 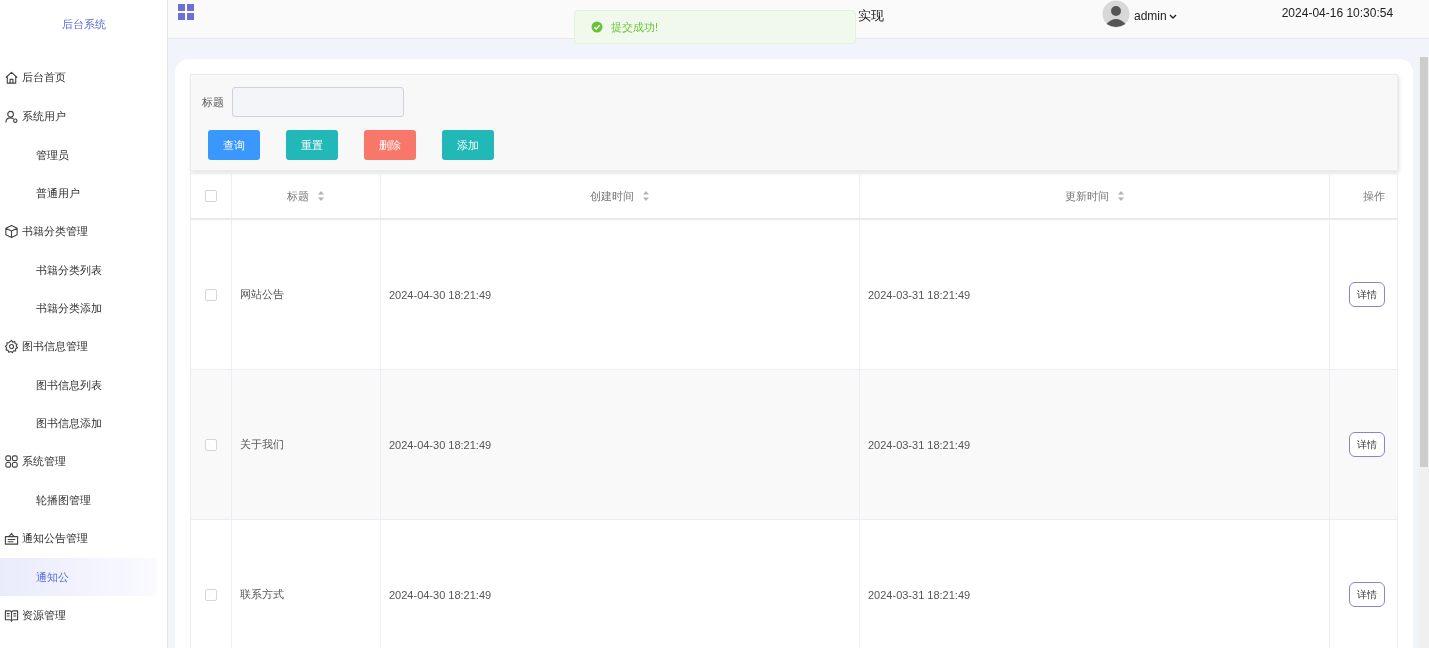 What do you see at coordinates (1337, 13) in the screenshot?
I see `date-time: 2024-04-16 10:30:54` at bounding box center [1337, 13].